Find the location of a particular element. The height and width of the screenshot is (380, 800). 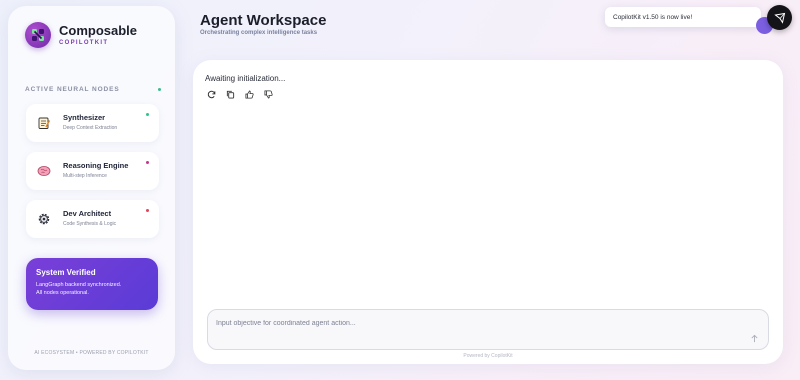

notepad-icon is located at coordinates (44, 123).